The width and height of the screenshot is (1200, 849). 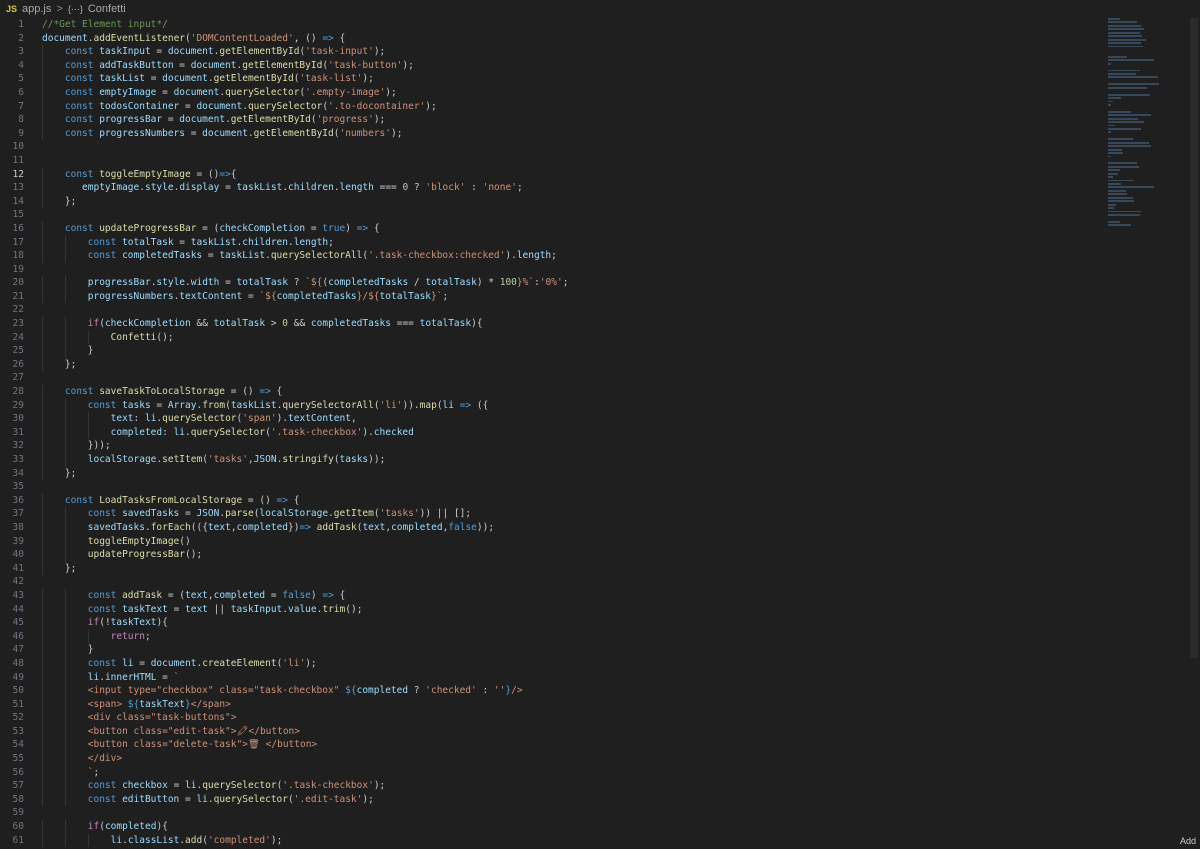 What do you see at coordinates (36, 9) in the screenshot?
I see `breadcrumb-file: app.js` at bounding box center [36, 9].